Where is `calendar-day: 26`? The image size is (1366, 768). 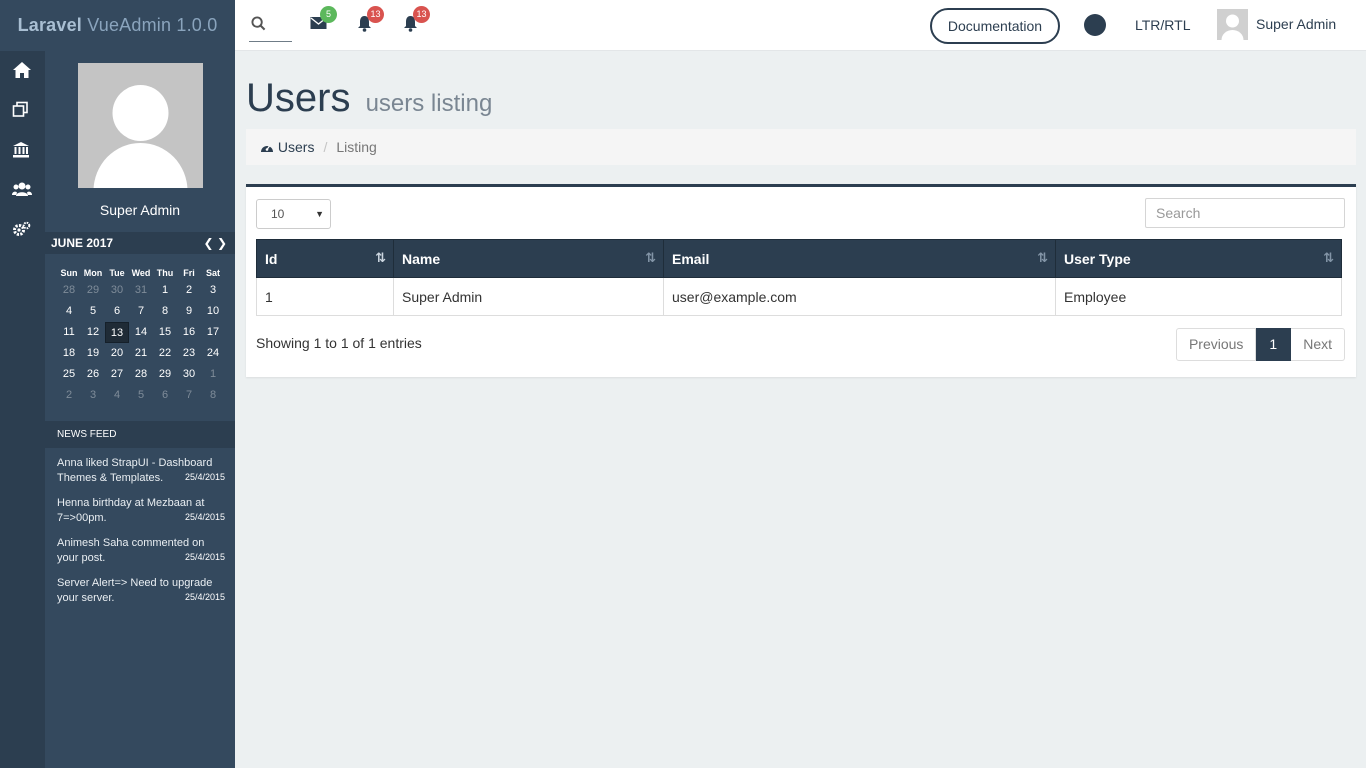
calendar-day: 26 is located at coordinates (93, 374).